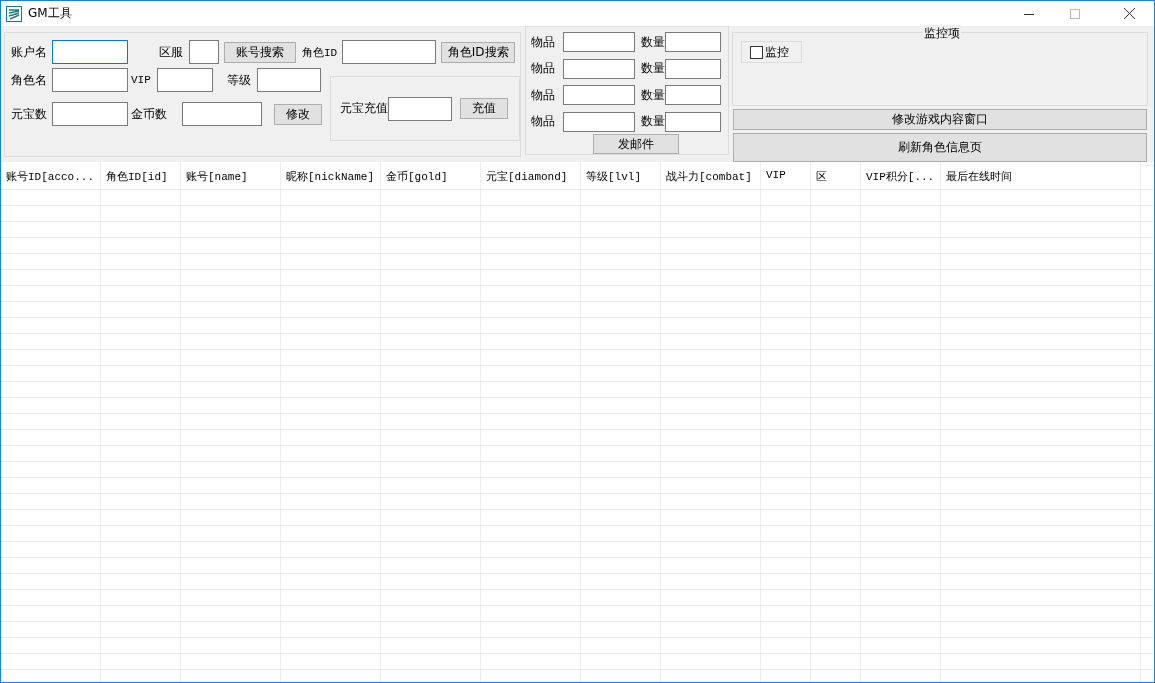 This screenshot has width=1155, height=683. I want to click on close-icon, so click(1129, 13).